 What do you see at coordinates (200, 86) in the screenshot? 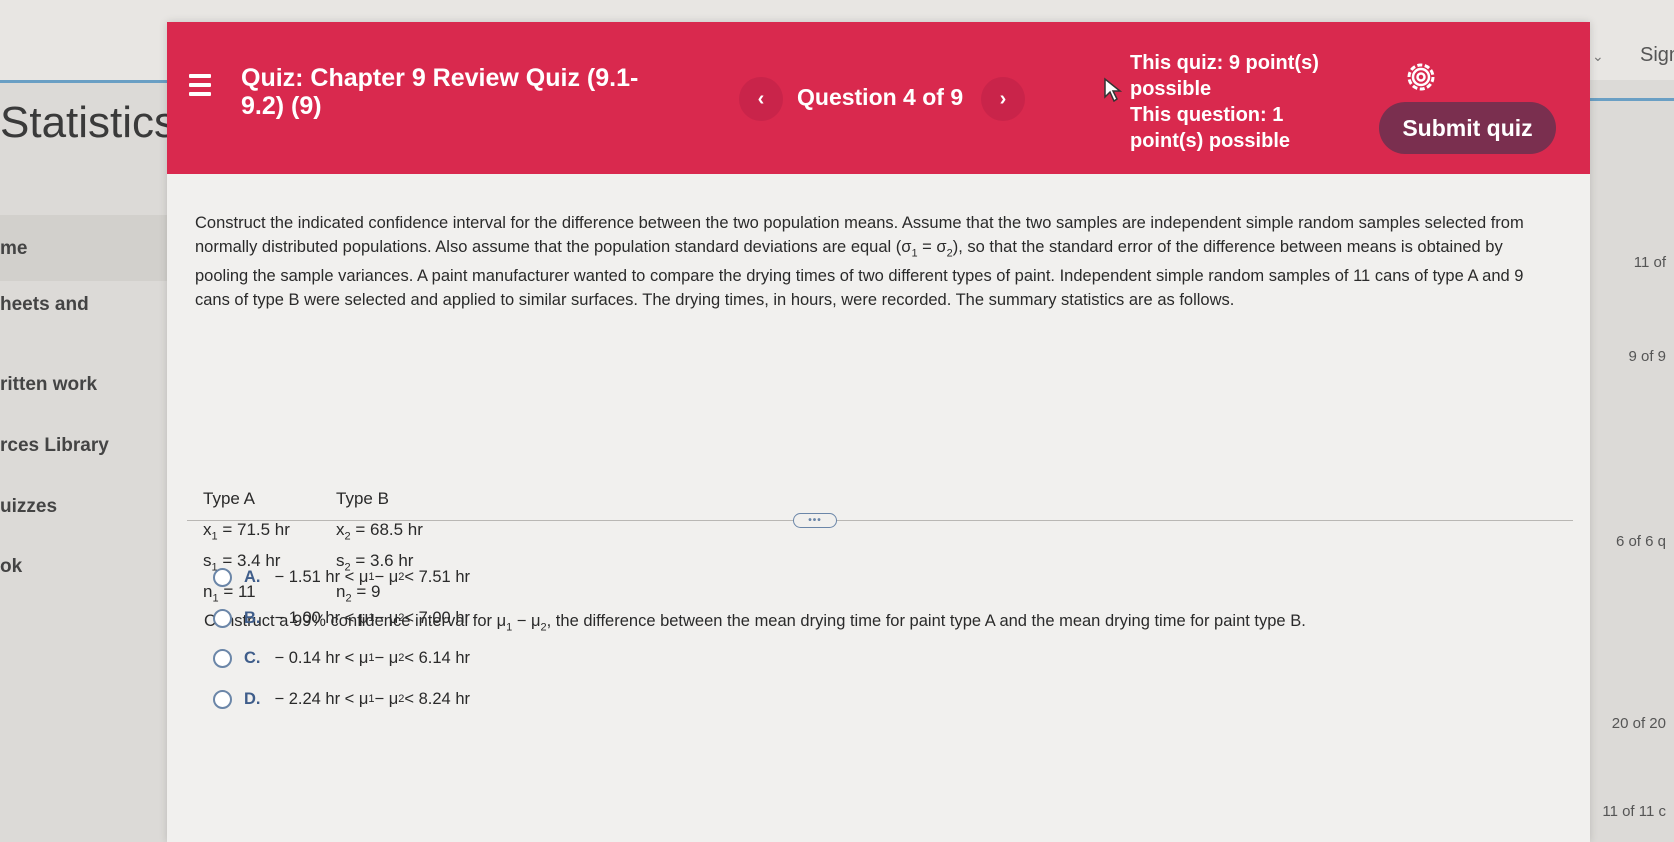
I see `menu-icon` at bounding box center [200, 86].